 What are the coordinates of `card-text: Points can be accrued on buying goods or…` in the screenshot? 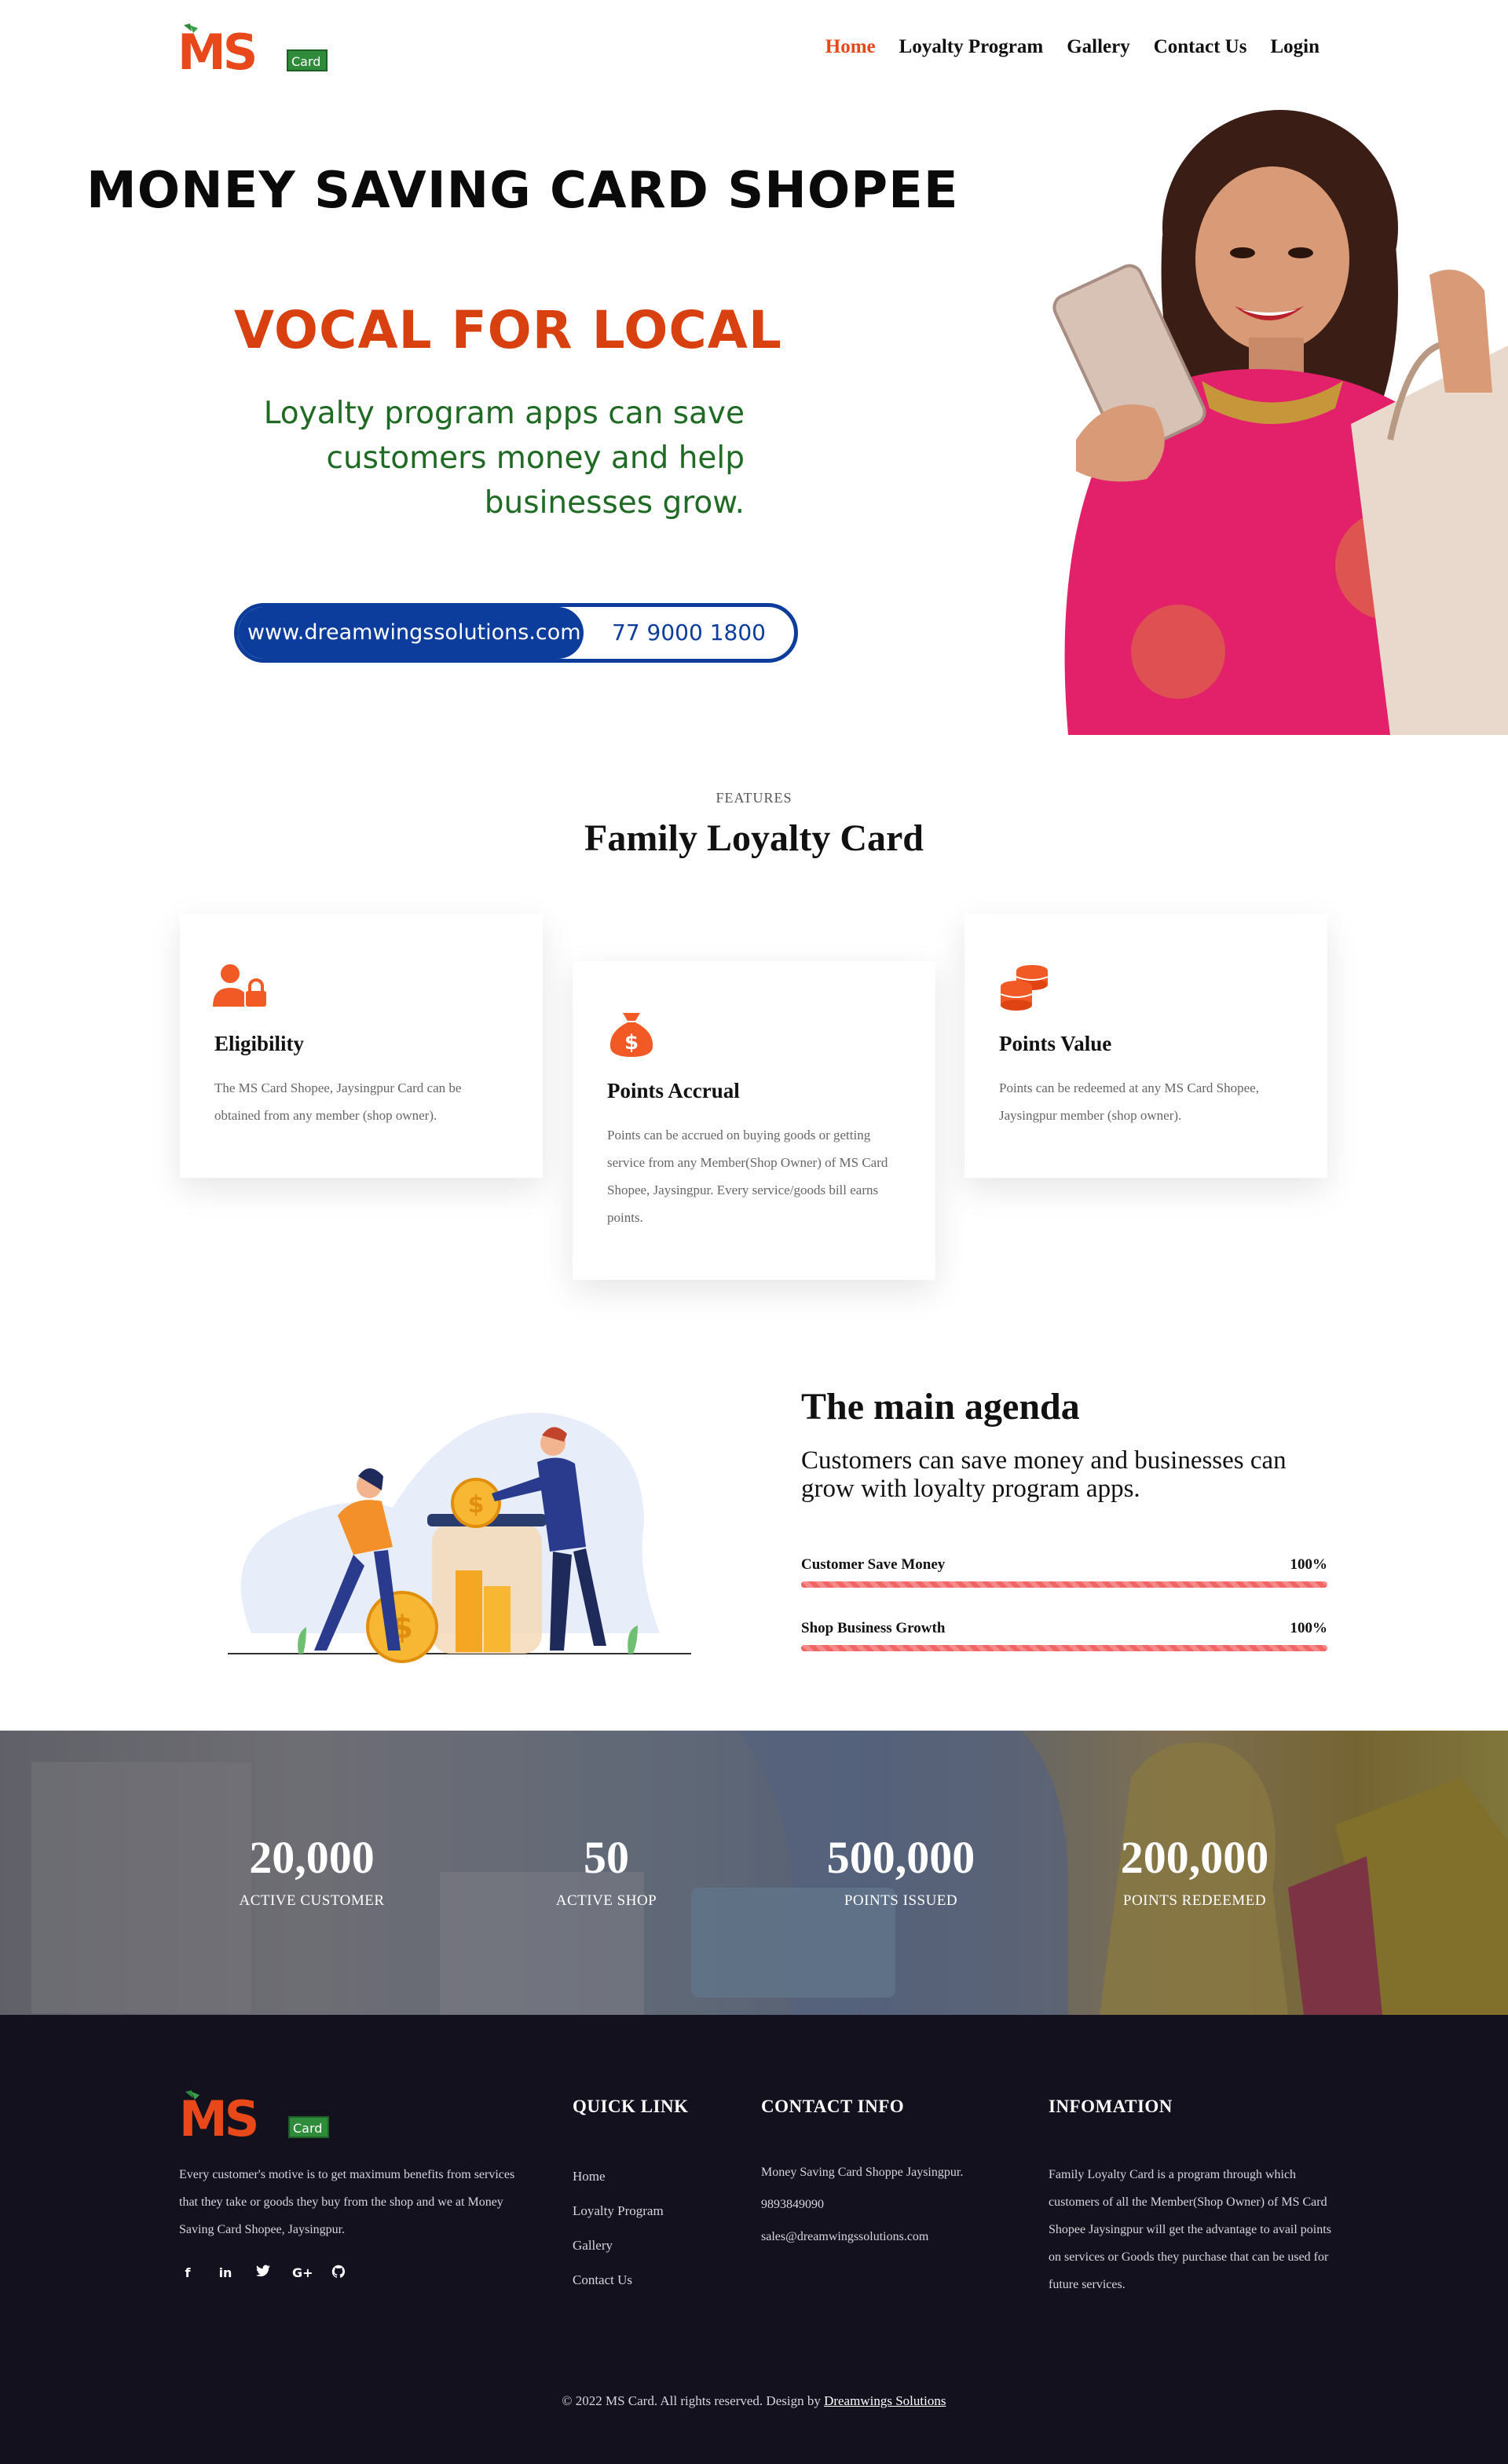 It's located at (747, 1176).